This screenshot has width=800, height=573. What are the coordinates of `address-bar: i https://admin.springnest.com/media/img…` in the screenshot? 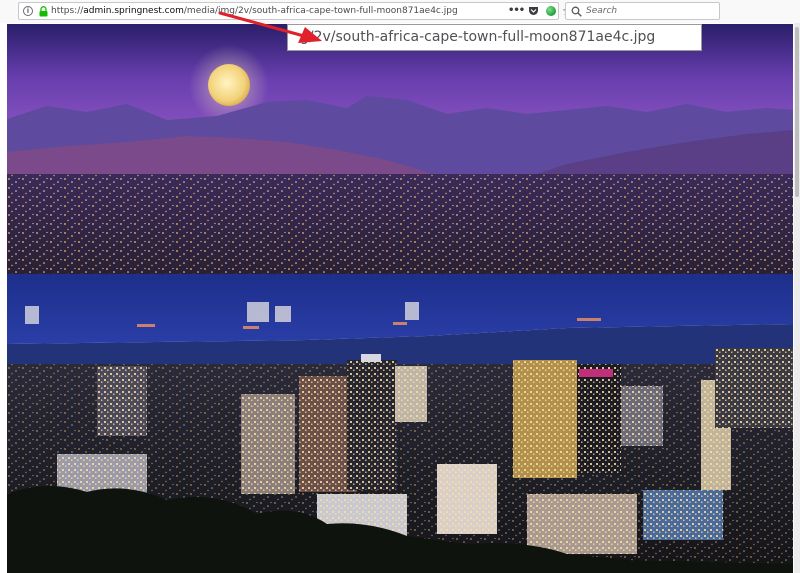 It's located at (295, 11).